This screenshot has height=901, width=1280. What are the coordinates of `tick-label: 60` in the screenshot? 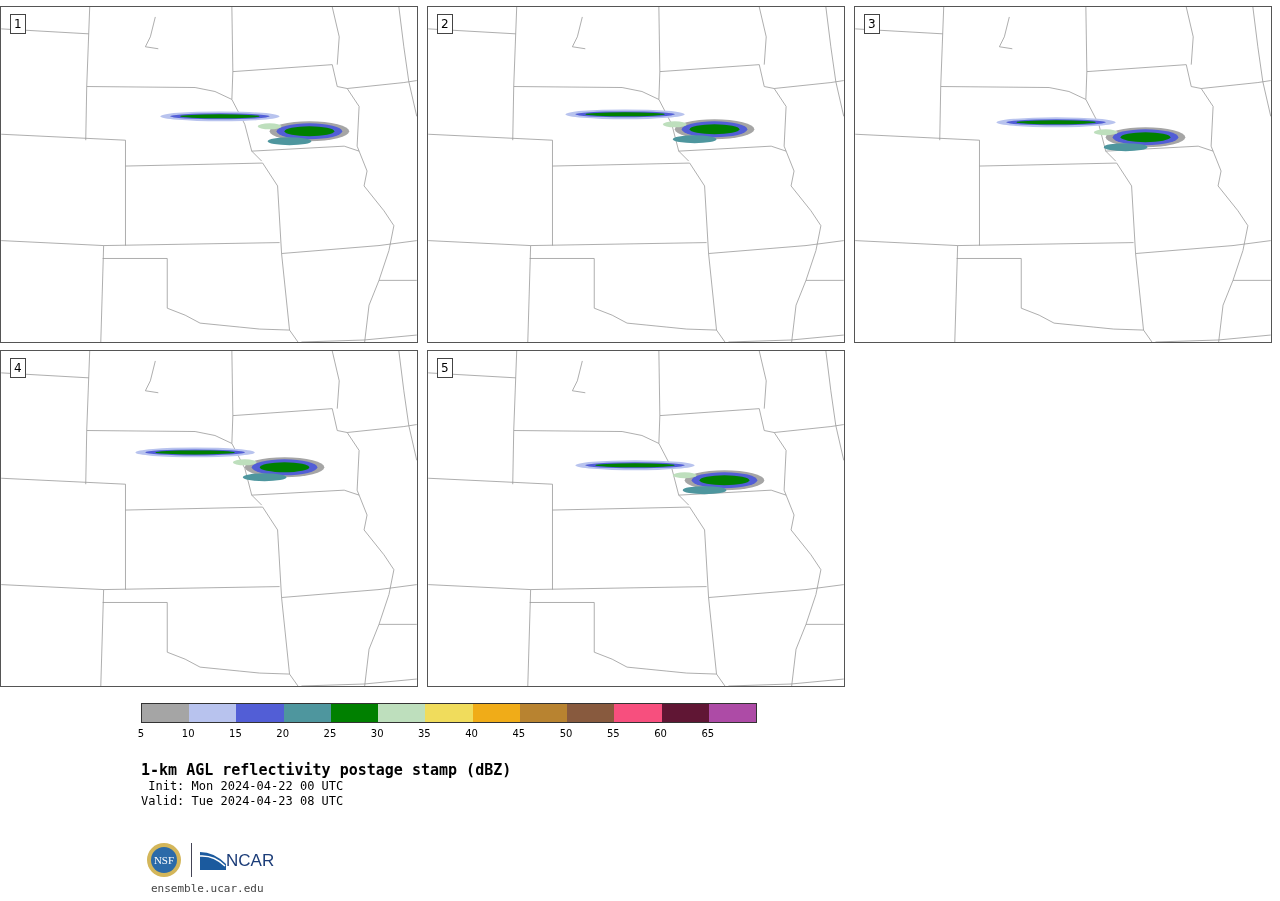 It's located at (660, 733).